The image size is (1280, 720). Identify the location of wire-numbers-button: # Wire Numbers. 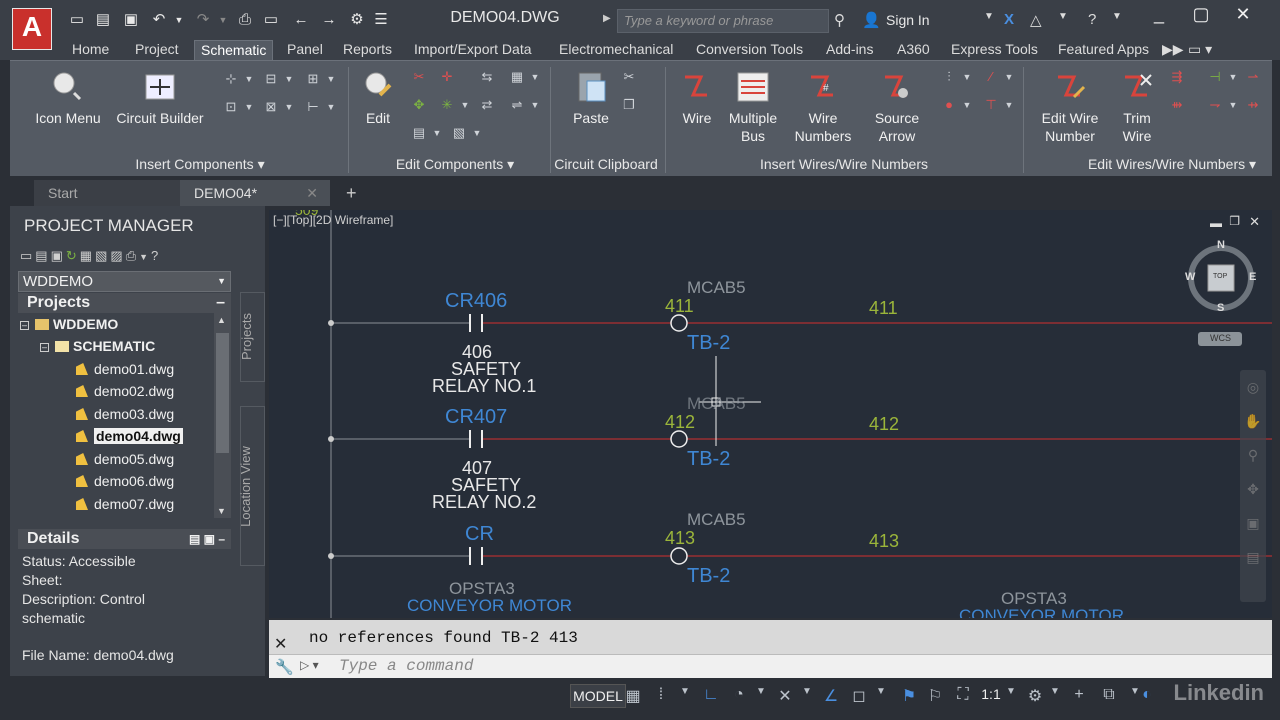
(823, 107).